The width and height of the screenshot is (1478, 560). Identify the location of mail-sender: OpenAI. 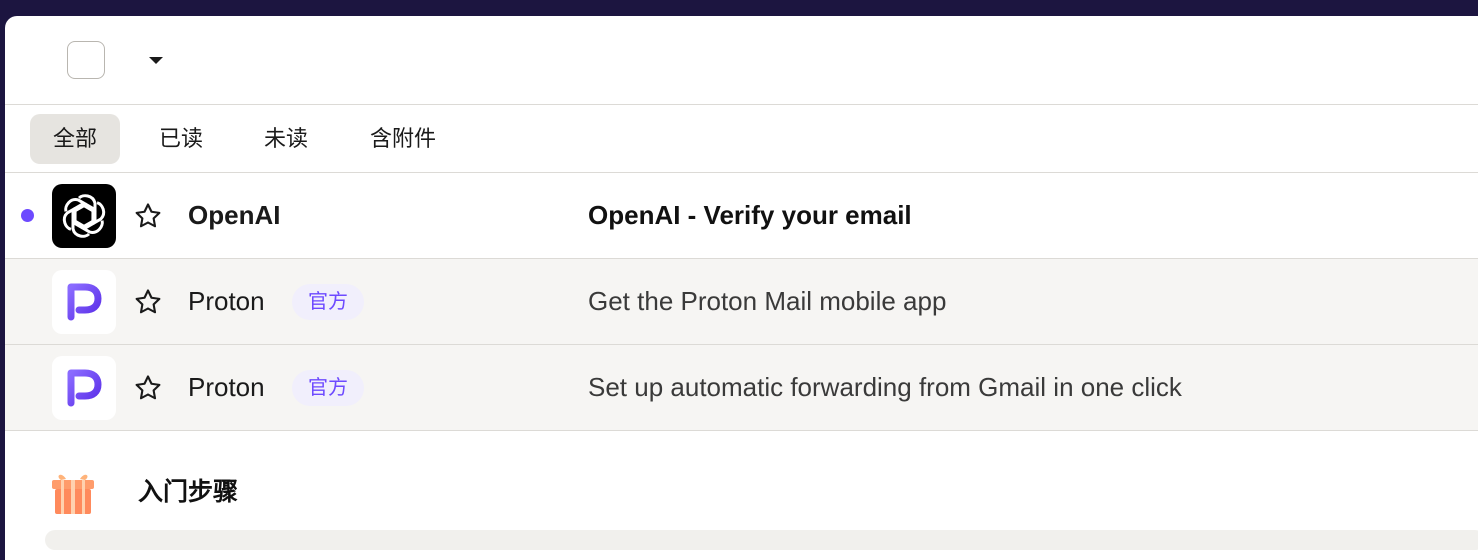
(234, 215).